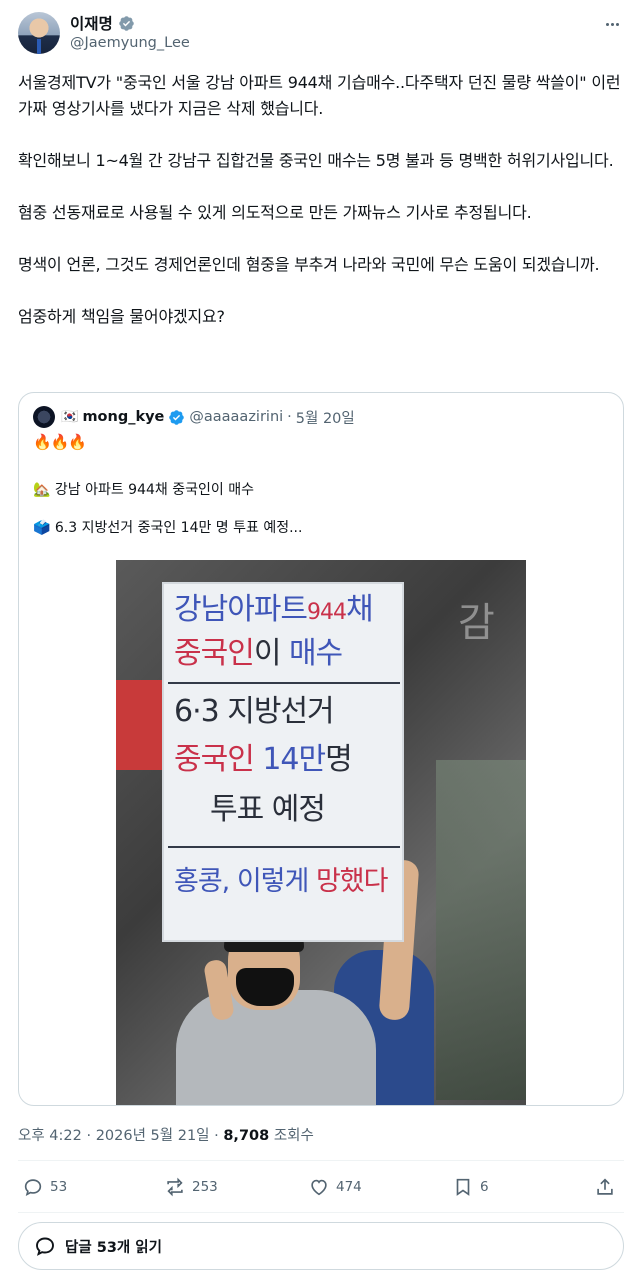 The image size is (641, 1280). I want to click on placard-line-6: 홍콩, 이렇게 망했다, so click(285, 882).